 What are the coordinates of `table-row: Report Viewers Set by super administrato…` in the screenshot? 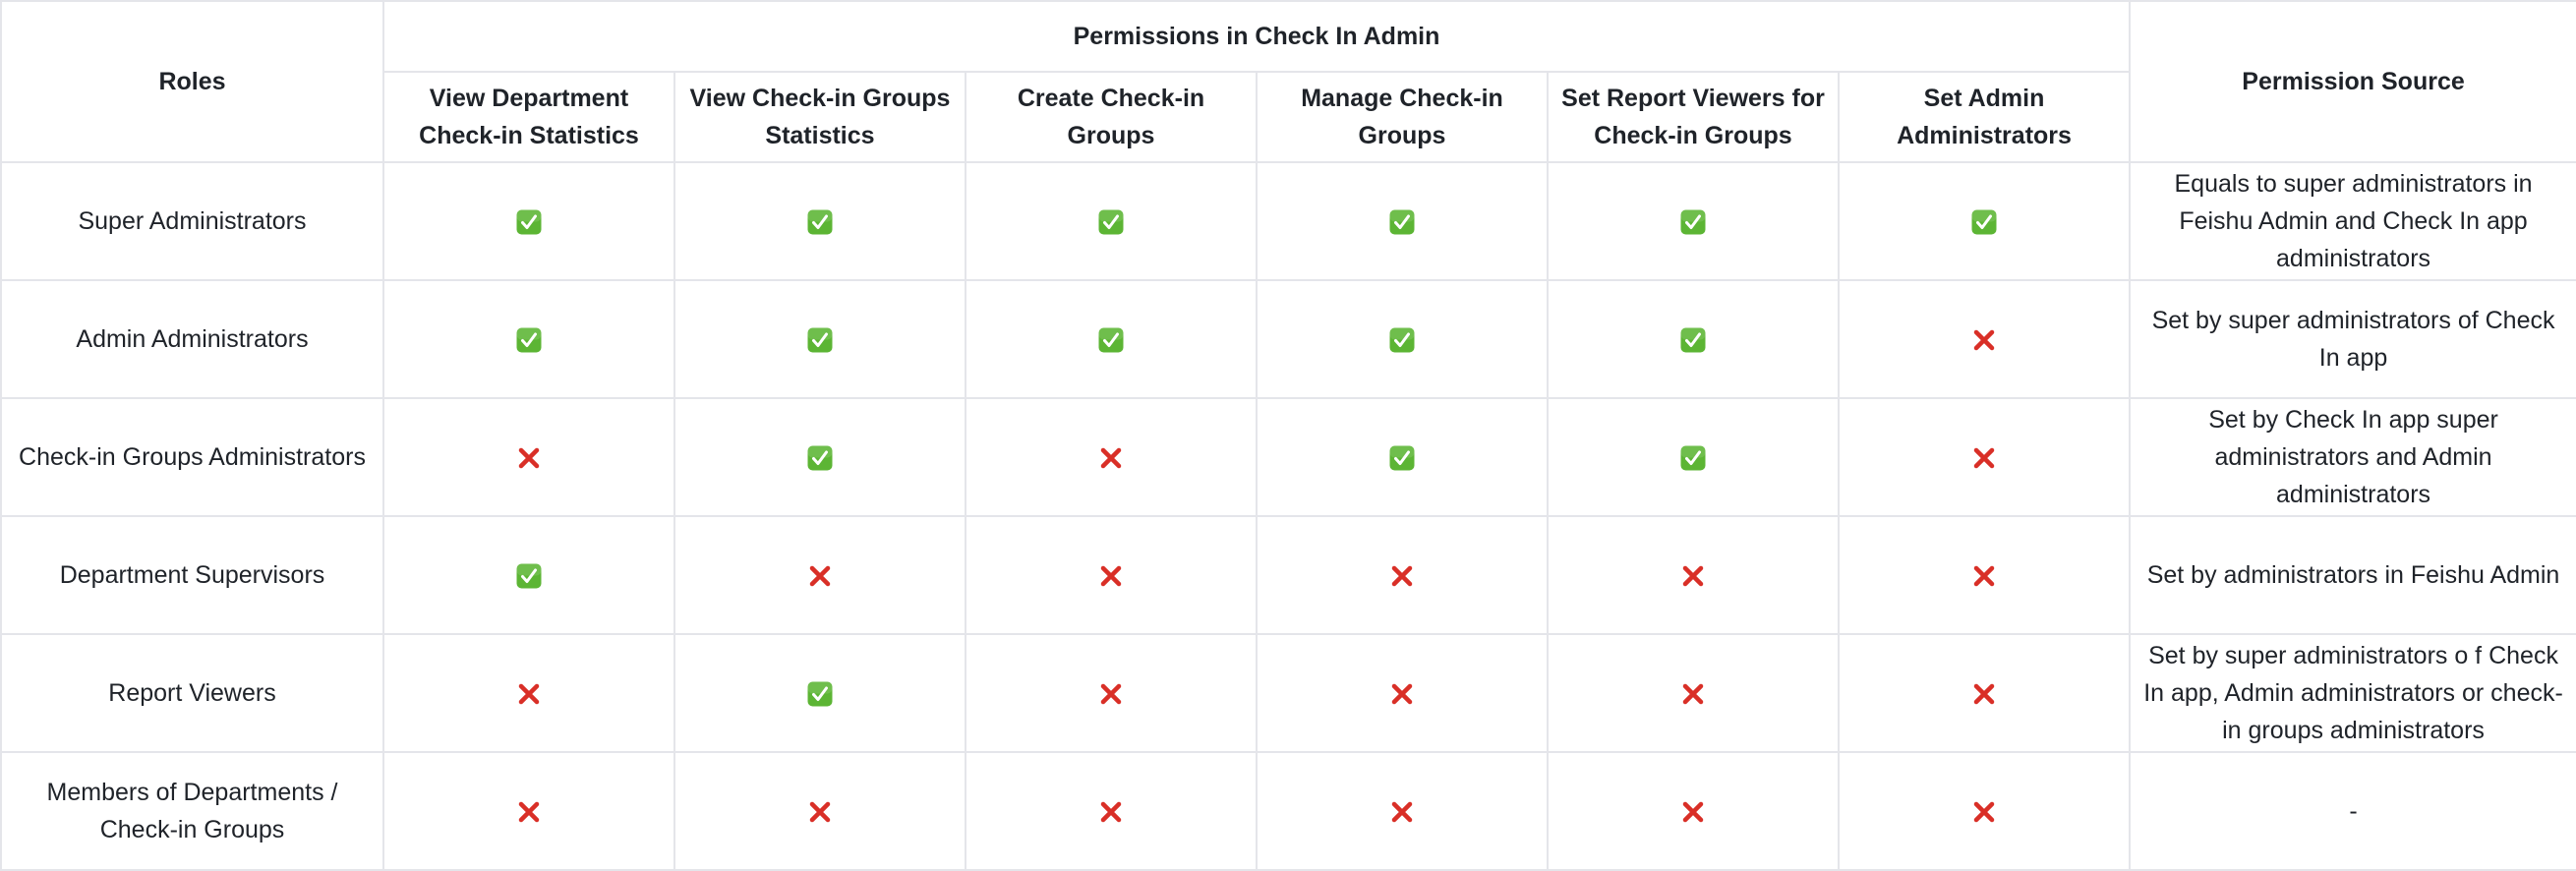 It's located at (1288, 693).